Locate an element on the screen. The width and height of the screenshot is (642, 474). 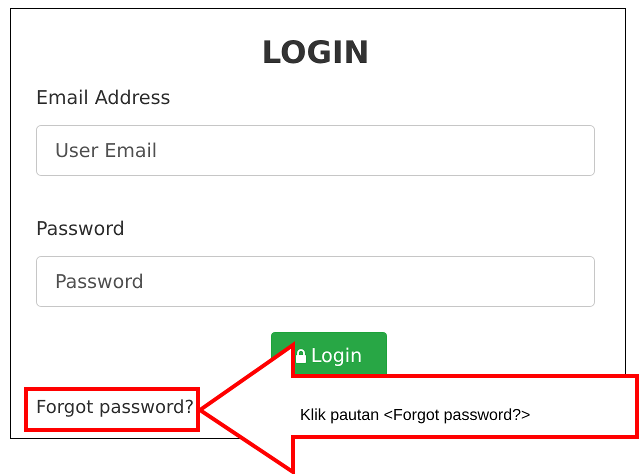
input-field: User Email is located at coordinates (315, 150).